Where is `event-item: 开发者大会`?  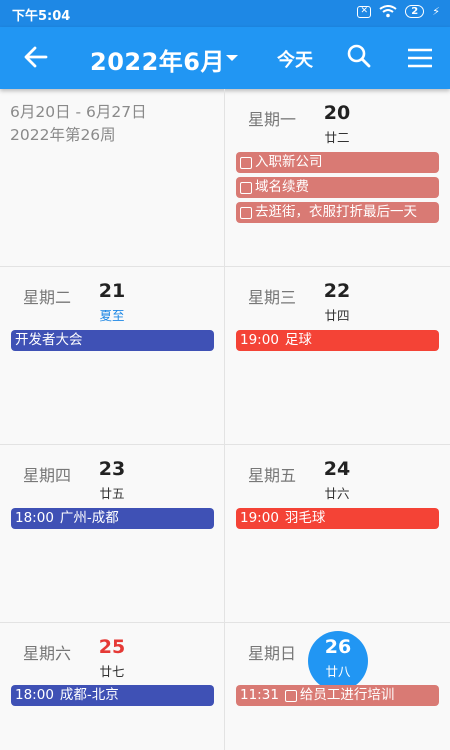 event-item: 开发者大会 is located at coordinates (112, 340).